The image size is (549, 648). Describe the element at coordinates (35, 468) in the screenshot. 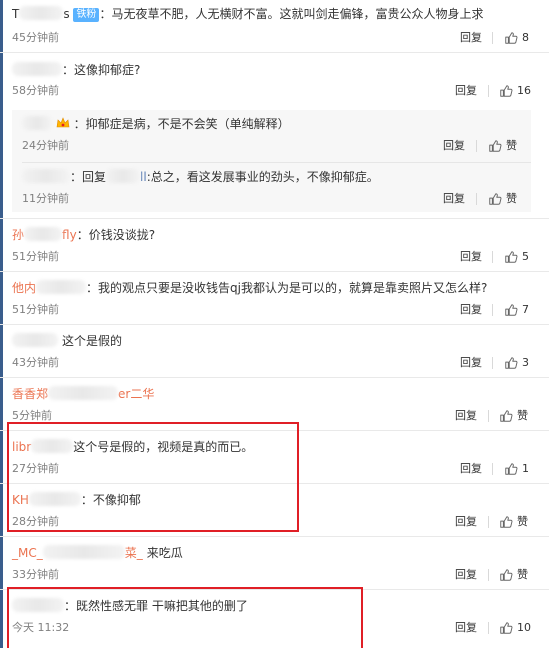

I see `comment-time: 27分钟前` at that location.